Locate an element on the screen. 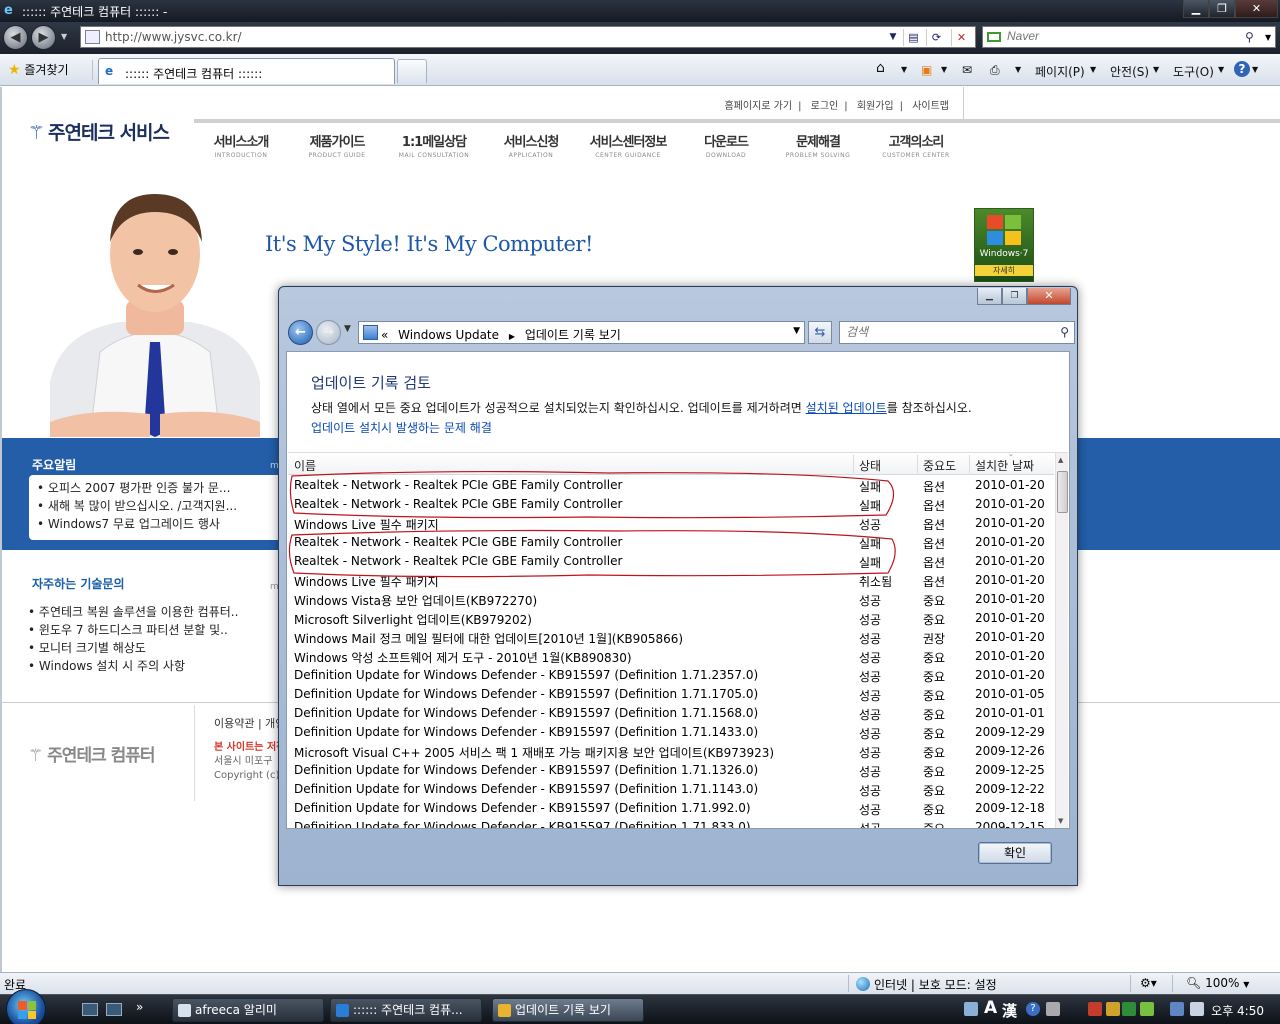  column-status: 상태 is located at coordinates (870, 465).